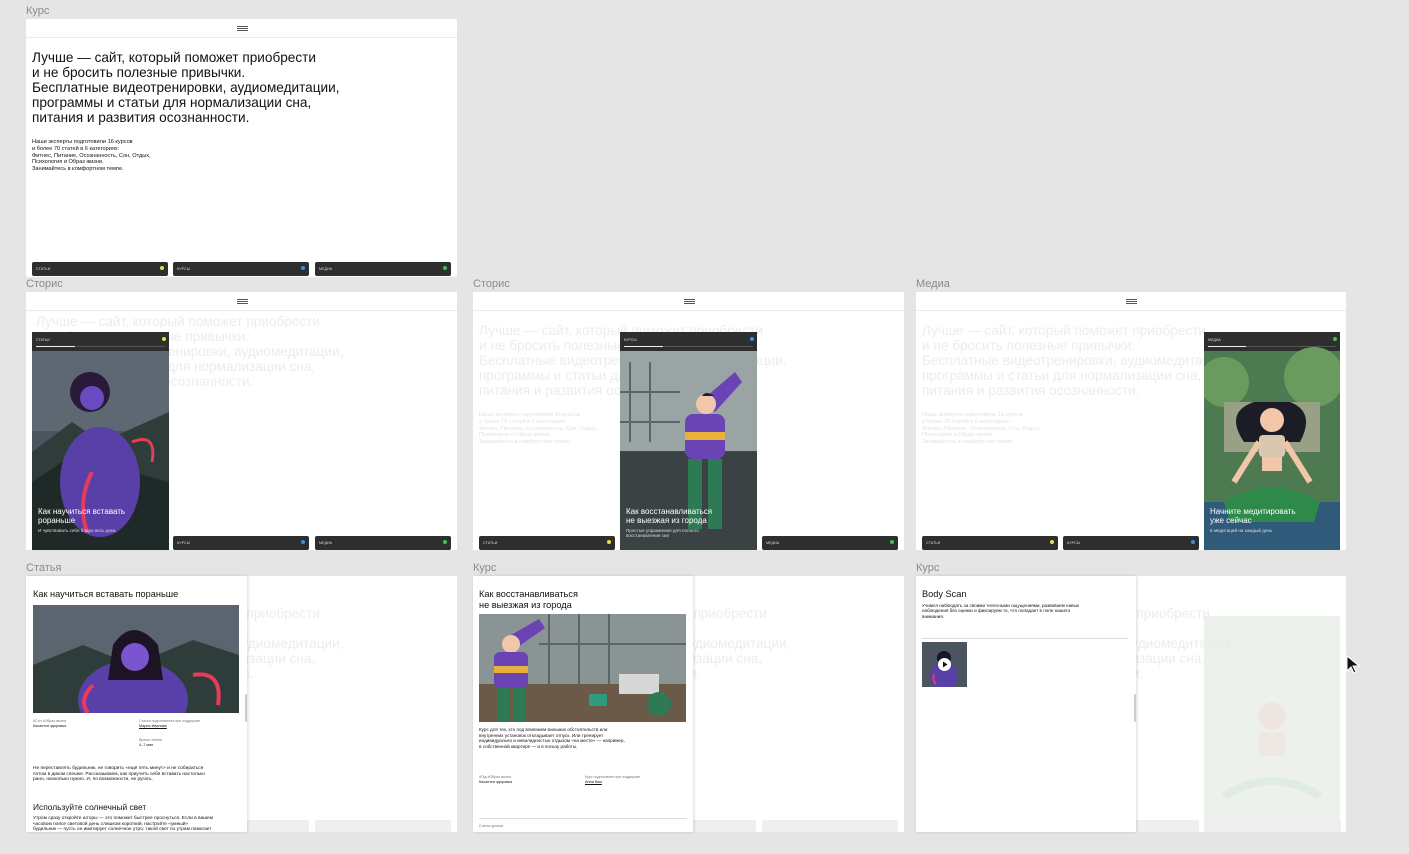  What do you see at coordinates (146, 745) in the screenshot?
I see `article-meta-time-value: 4–7 мин` at bounding box center [146, 745].